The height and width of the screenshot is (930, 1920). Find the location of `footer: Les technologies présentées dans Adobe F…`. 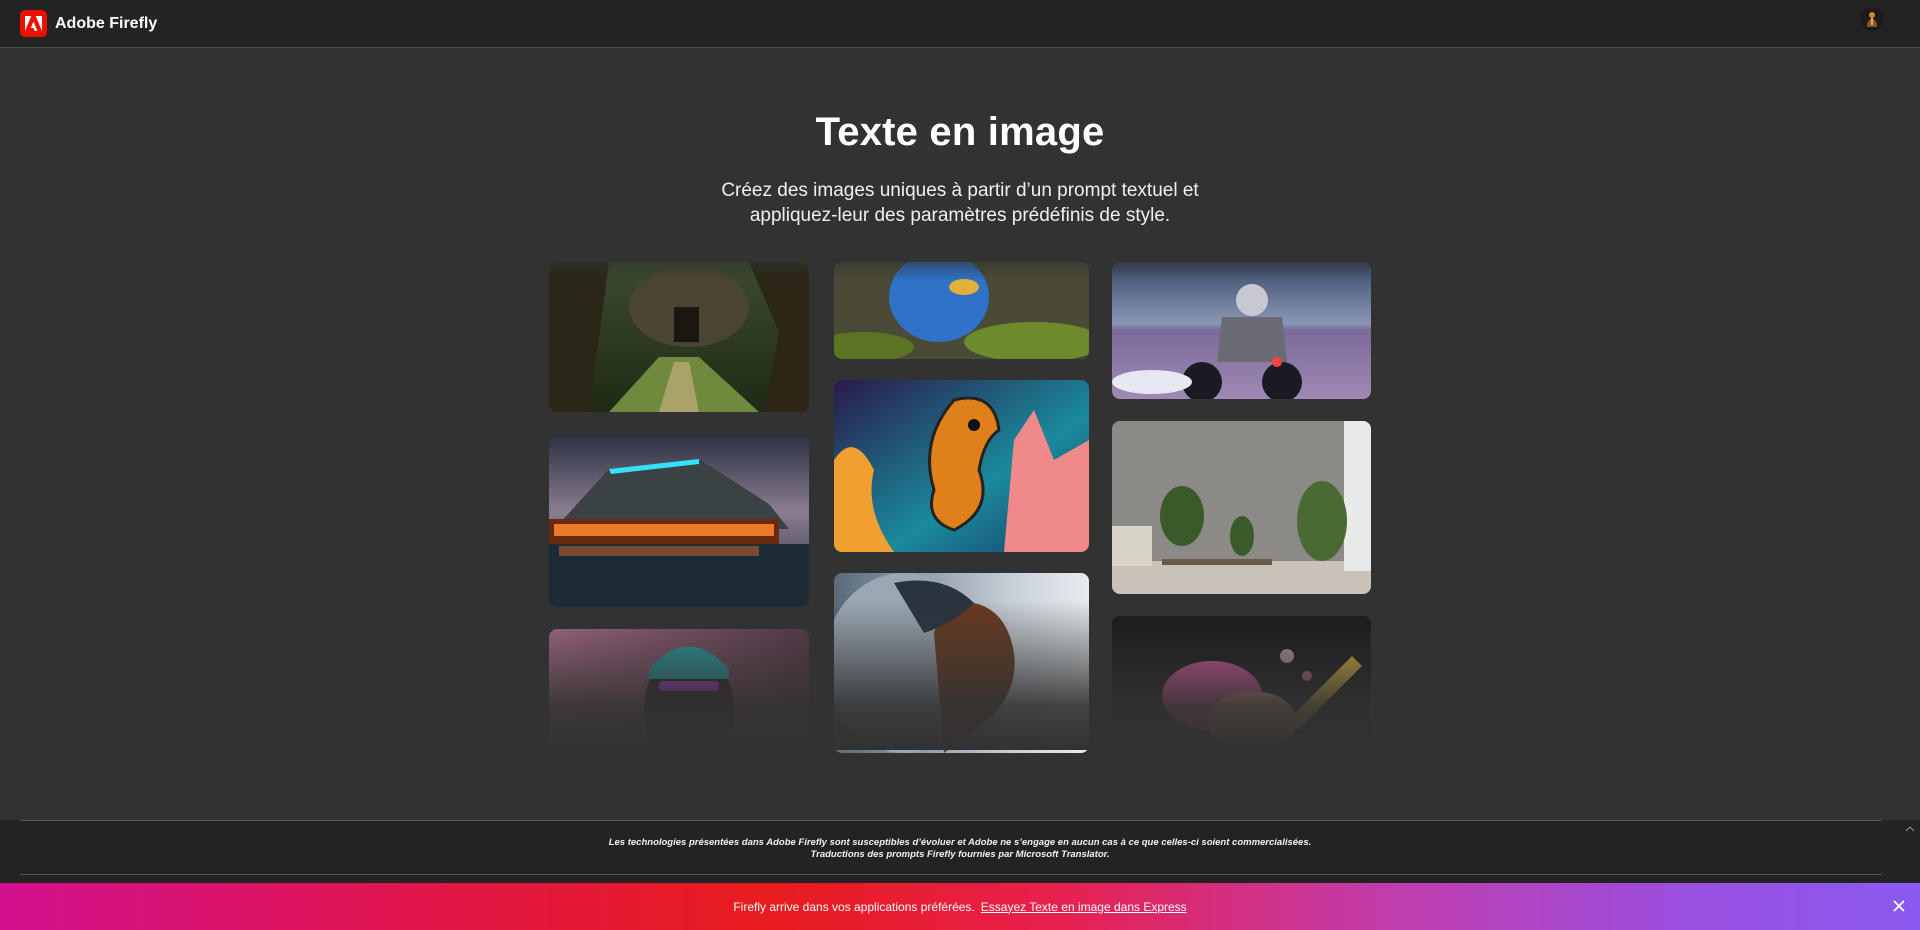

footer: Les technologies présentées dans Adobe F… is located at coordinates (960, 851).